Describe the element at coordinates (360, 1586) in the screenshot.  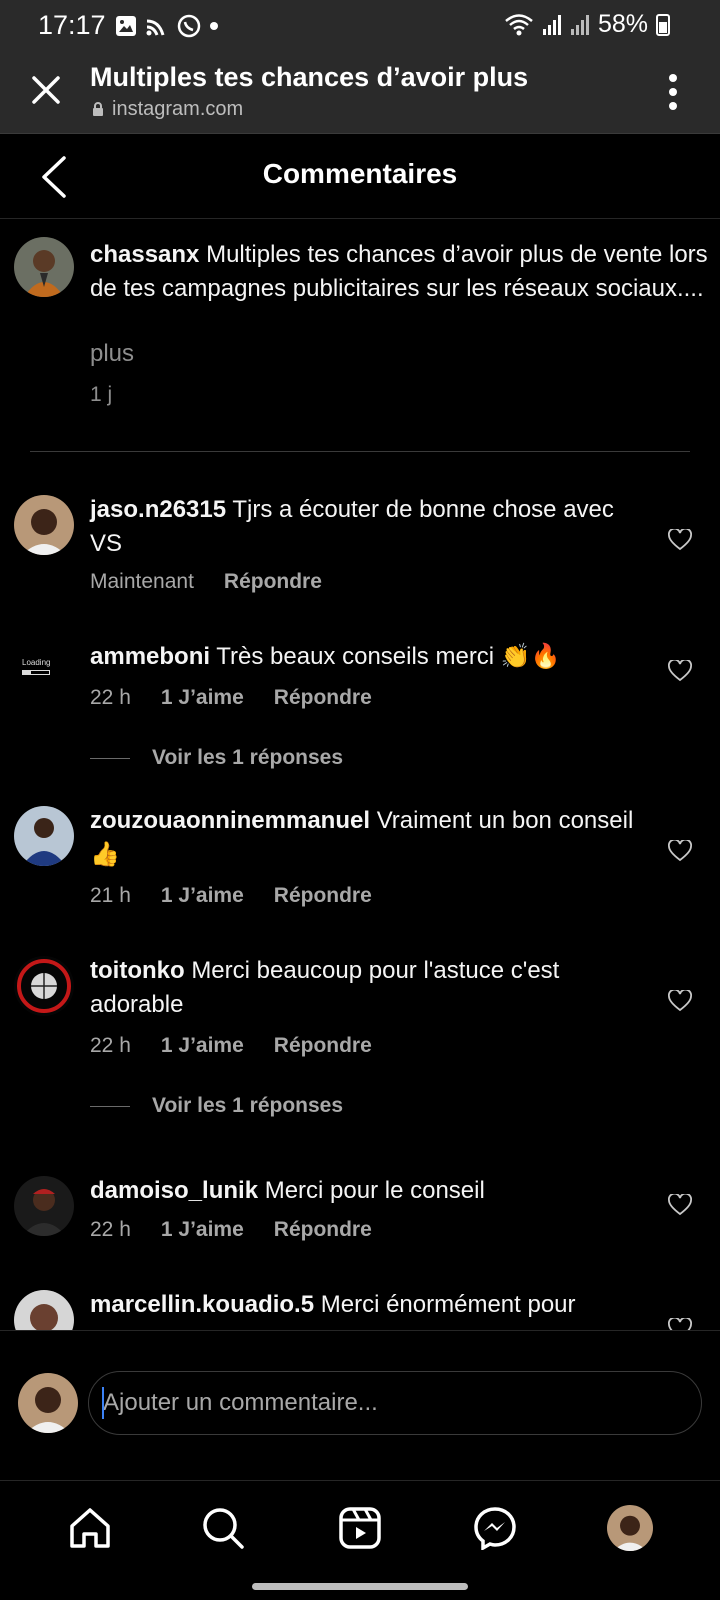
I see `home-indicator` at that location.